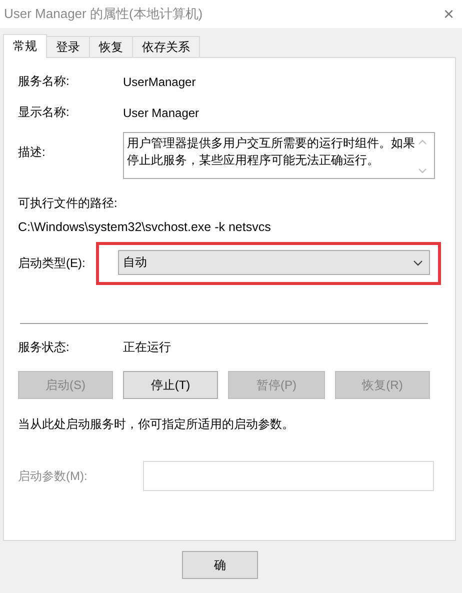 This screenshot has height=593, width=462. I want to click on field-label: 服务状态:, so click(44, 347).